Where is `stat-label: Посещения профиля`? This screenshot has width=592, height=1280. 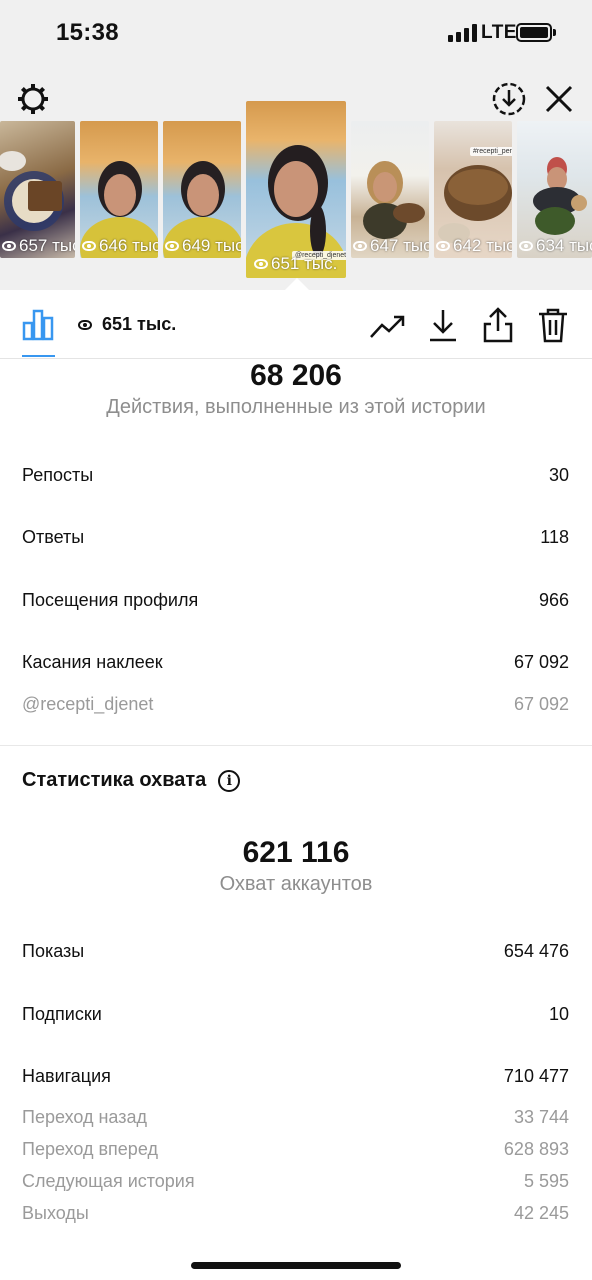 stat-label: Посещения профиля is located at coordinates (110, 600).